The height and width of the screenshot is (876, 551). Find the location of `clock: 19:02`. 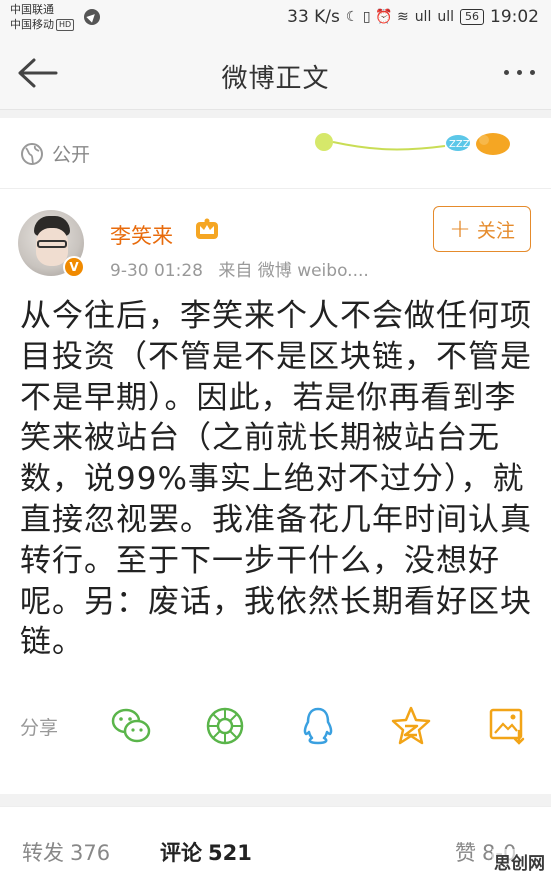

clock: 19:02 is located at coordinates (514, 17).